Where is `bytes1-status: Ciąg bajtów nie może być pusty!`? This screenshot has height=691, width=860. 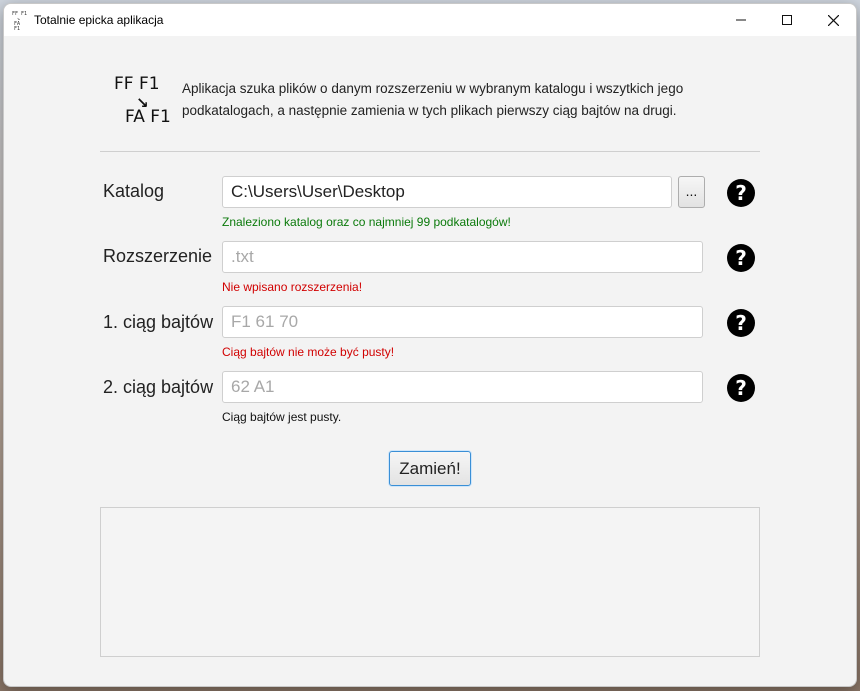 bytes1-status: Ciąg bajtów nie może być pusty! is located at coordinates (308, 352).